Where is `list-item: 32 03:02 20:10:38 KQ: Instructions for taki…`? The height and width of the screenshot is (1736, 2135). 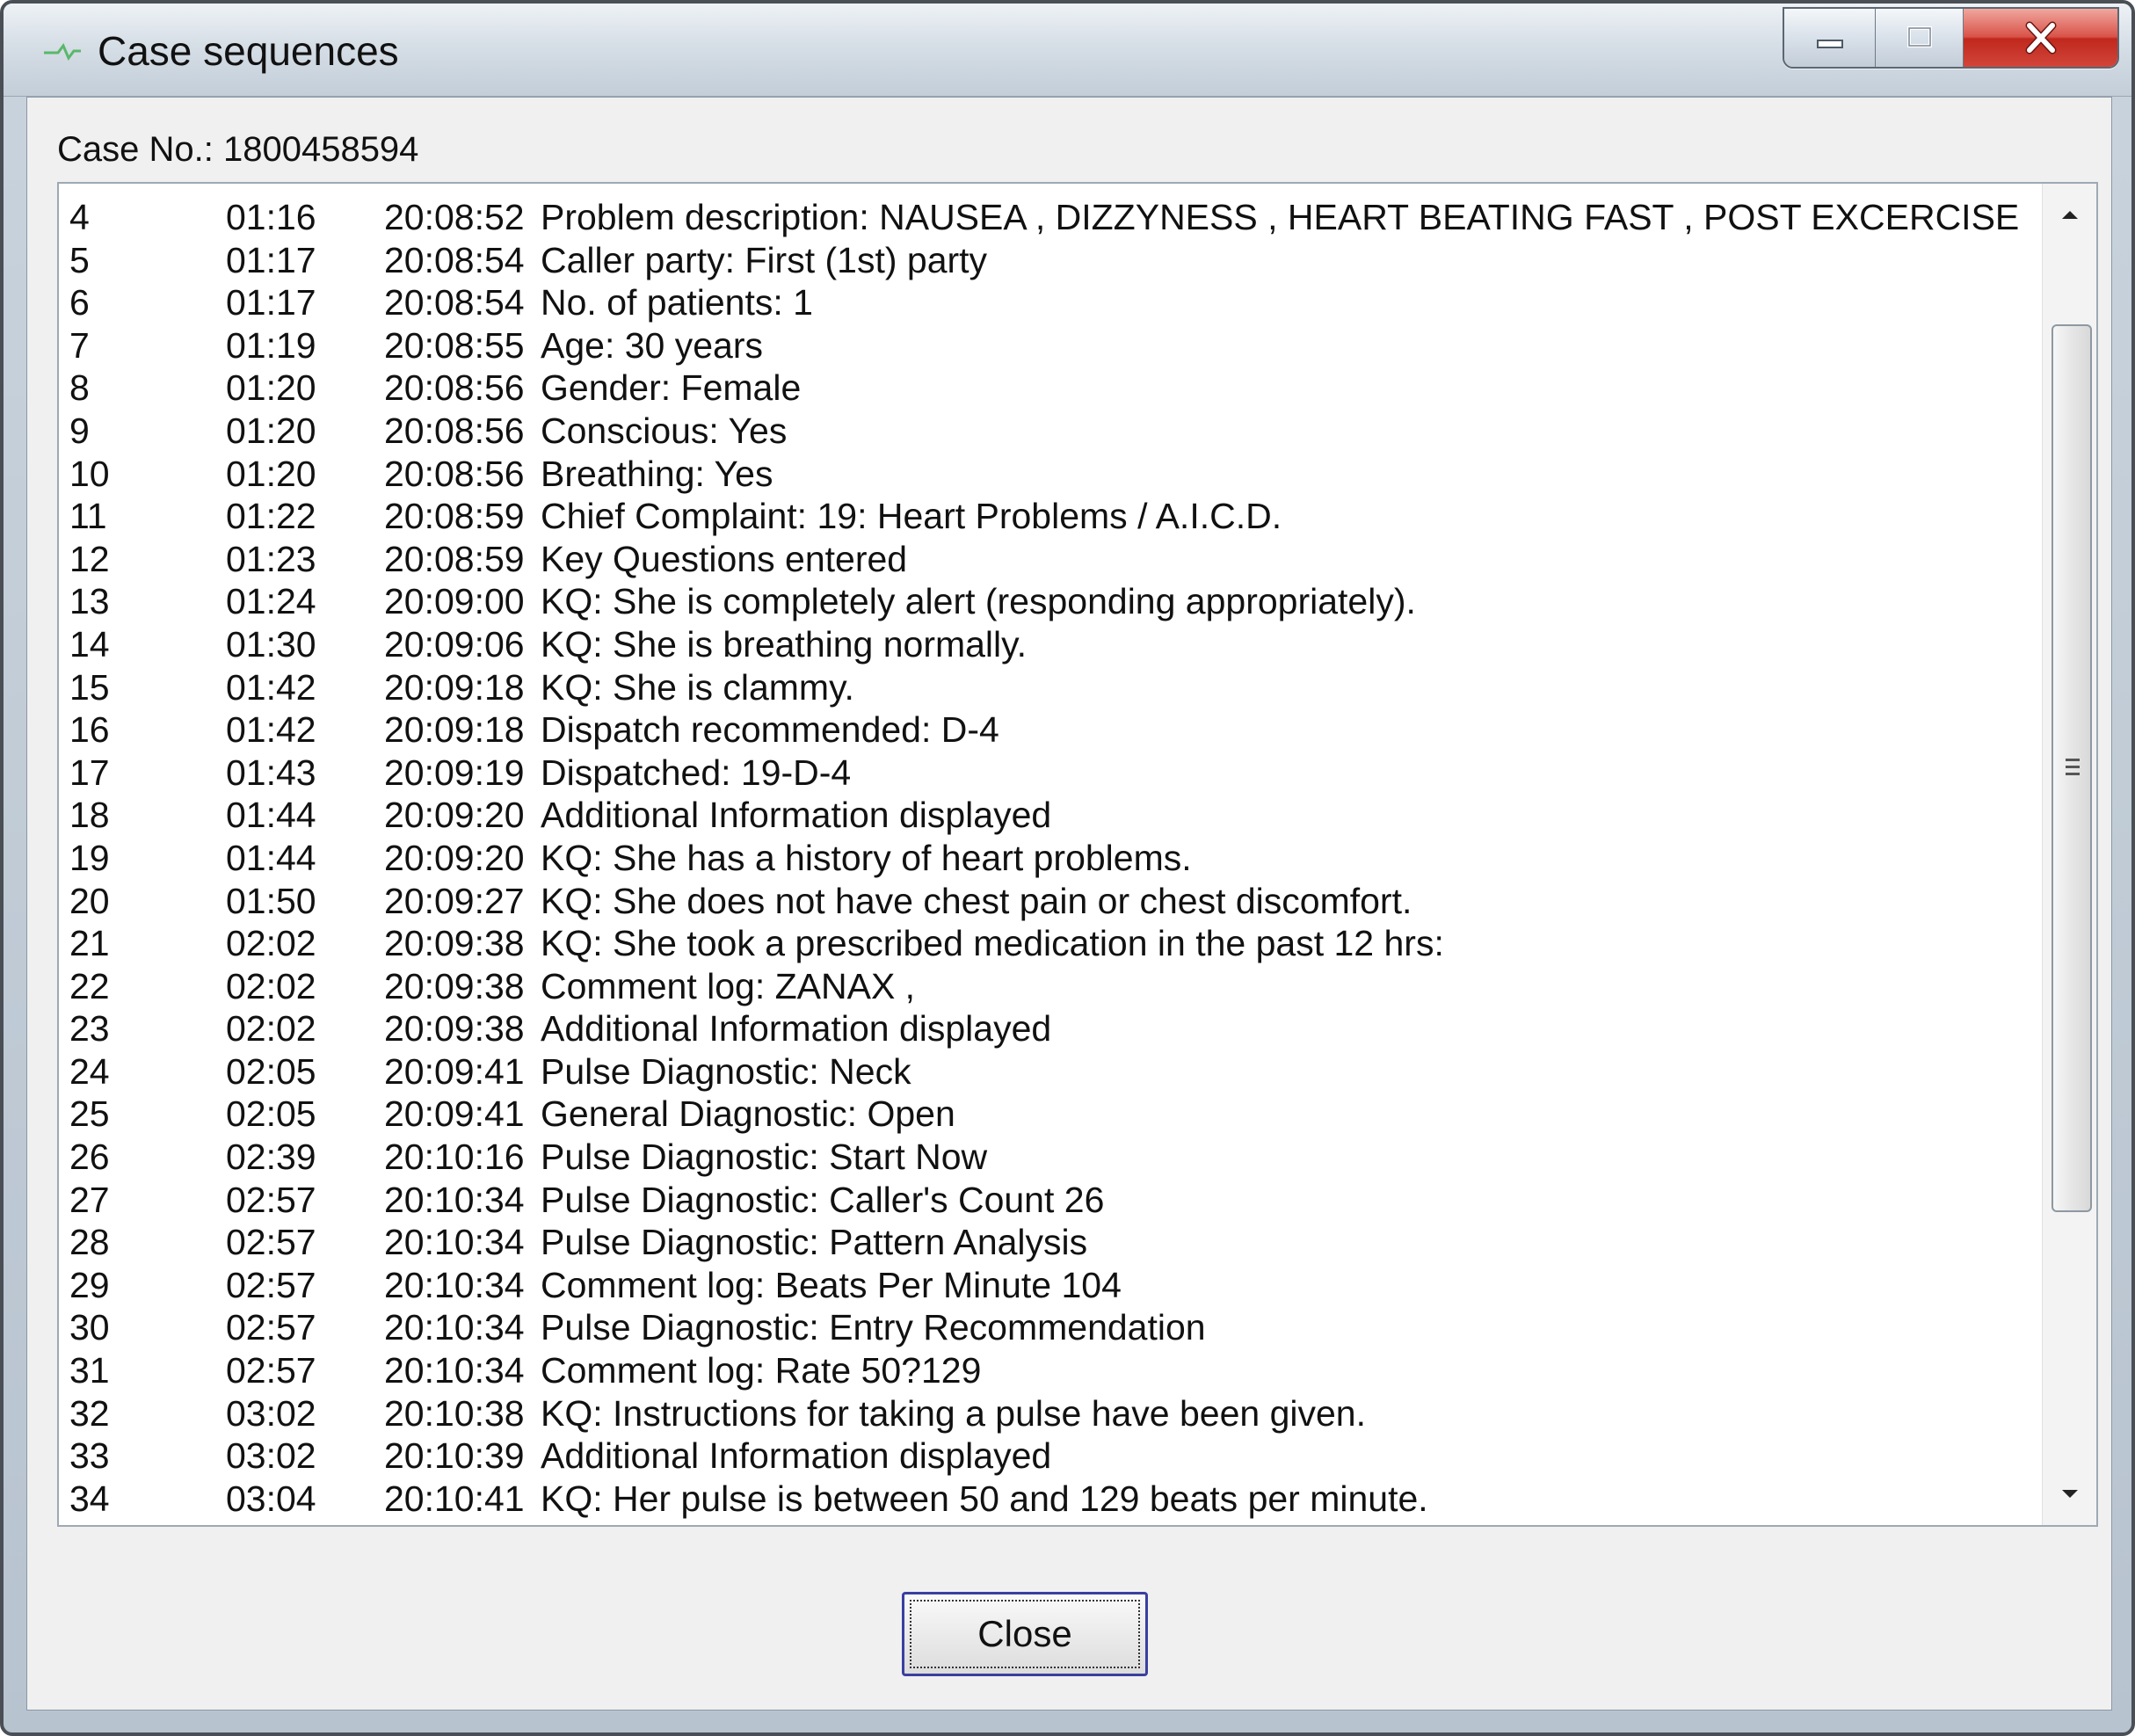 list-item: 32 03:02 20:10:38 KQ: Instructions for taki… is located at coordinates (1051, 1413).